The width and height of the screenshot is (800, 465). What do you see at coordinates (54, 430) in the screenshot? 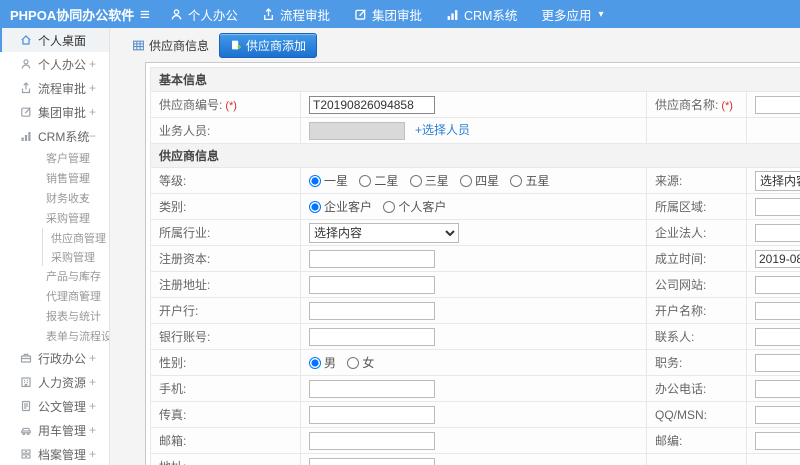
I see `sidebar-item-vehicle-mgmt: 用车管理 +` at bounding box center [54, 430].